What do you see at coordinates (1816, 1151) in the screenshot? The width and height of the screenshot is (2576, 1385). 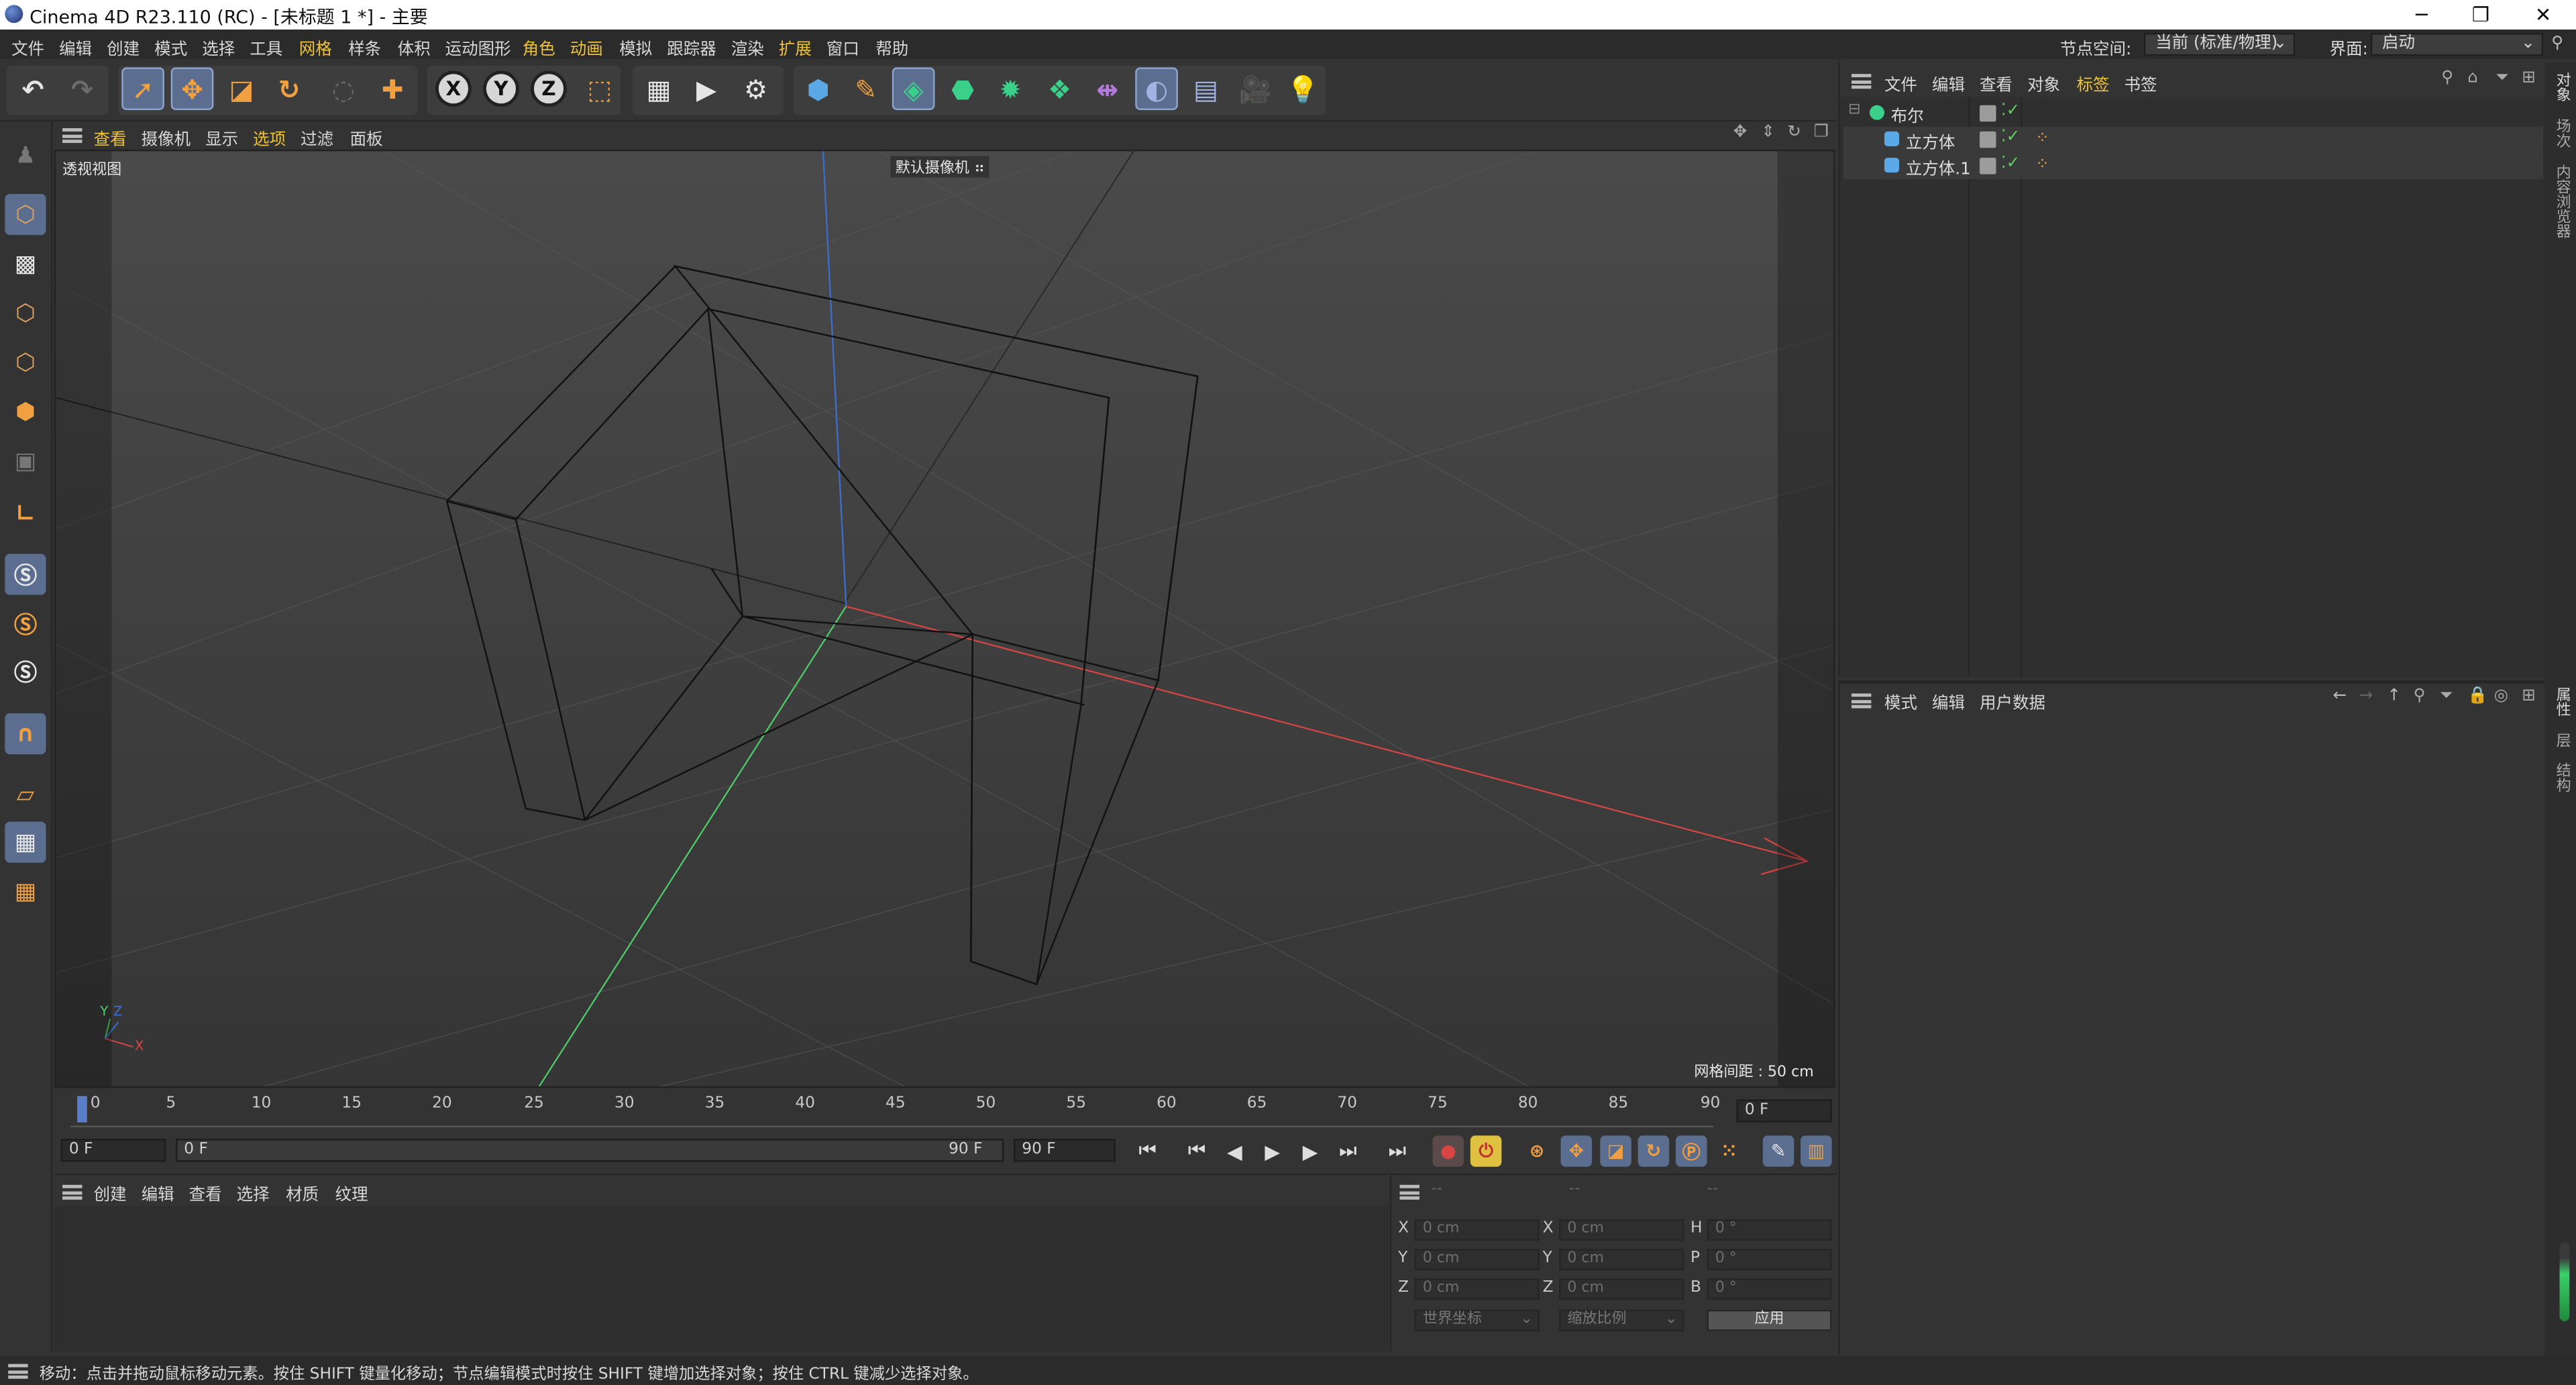 I see `timeline-window-icon: ▥` at bounding box center [1816, 1151].